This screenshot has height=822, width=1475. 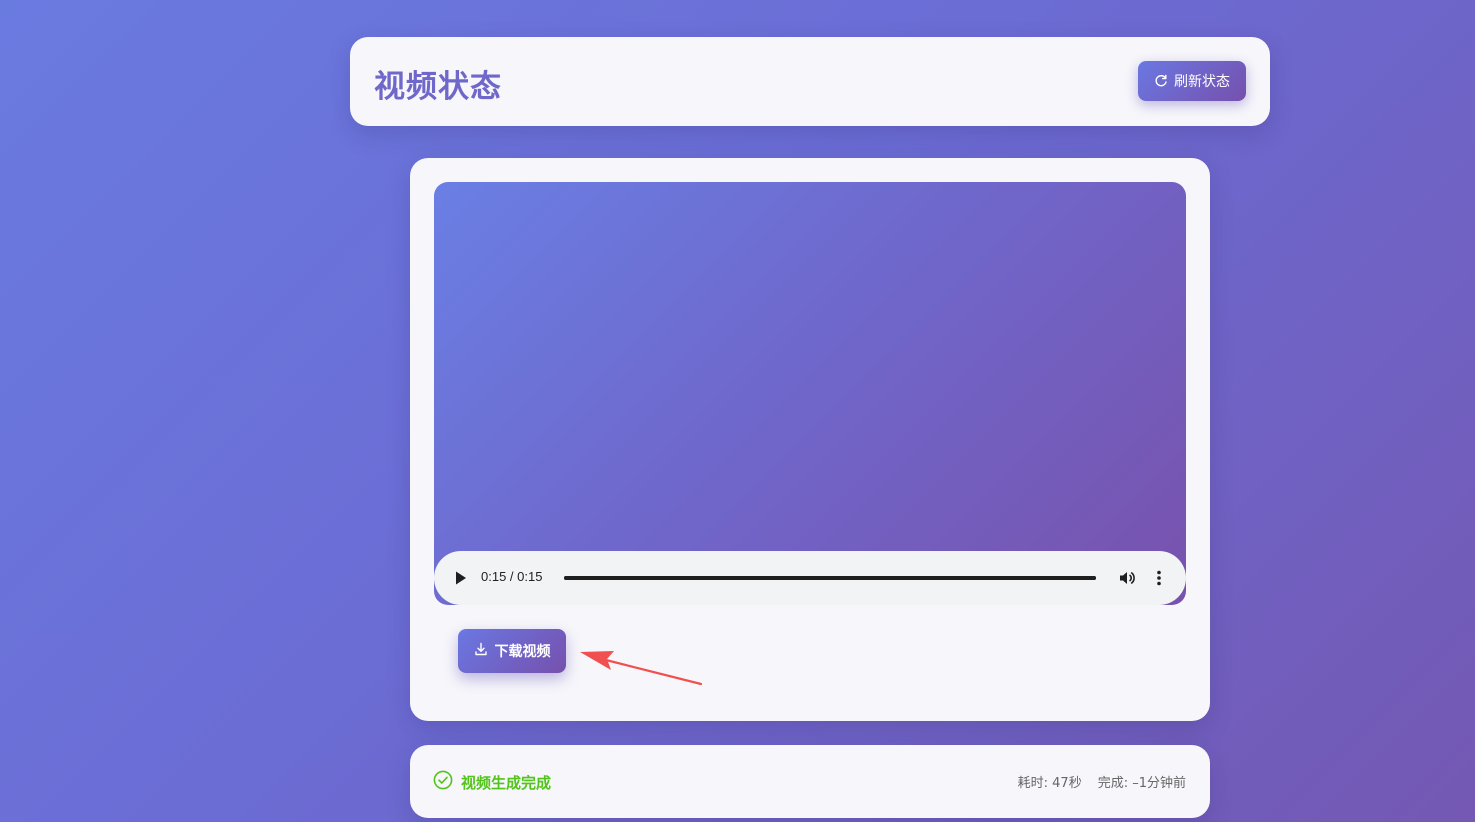 I want to click on more-vertical-icon, so click(x=1159, y=578).